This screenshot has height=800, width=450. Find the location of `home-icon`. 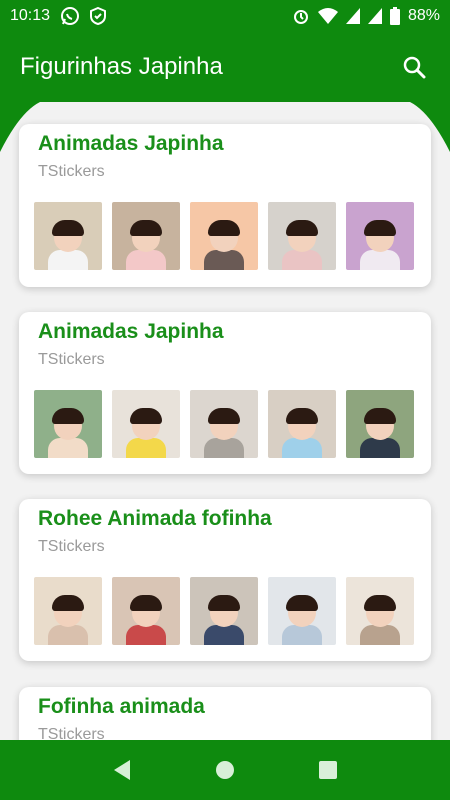

home-icon is located at coordinates (224, 770).